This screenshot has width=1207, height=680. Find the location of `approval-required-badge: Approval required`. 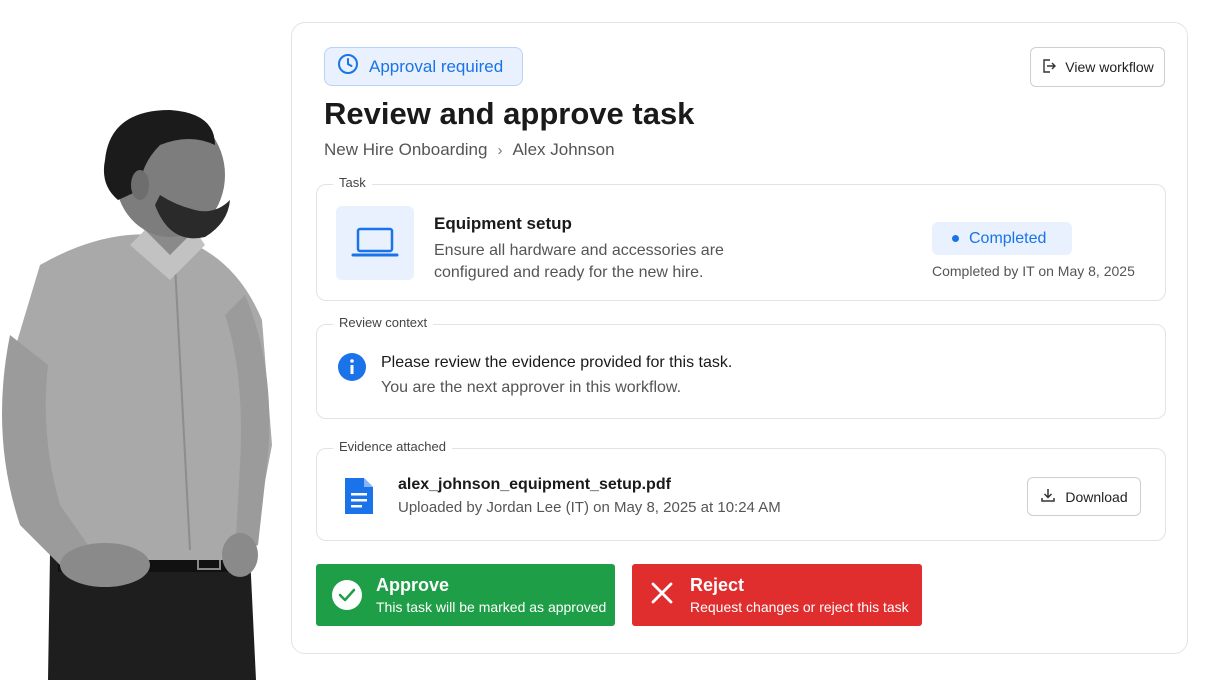

approval-required-badge: Approval required is located at coordinates (423, 66).